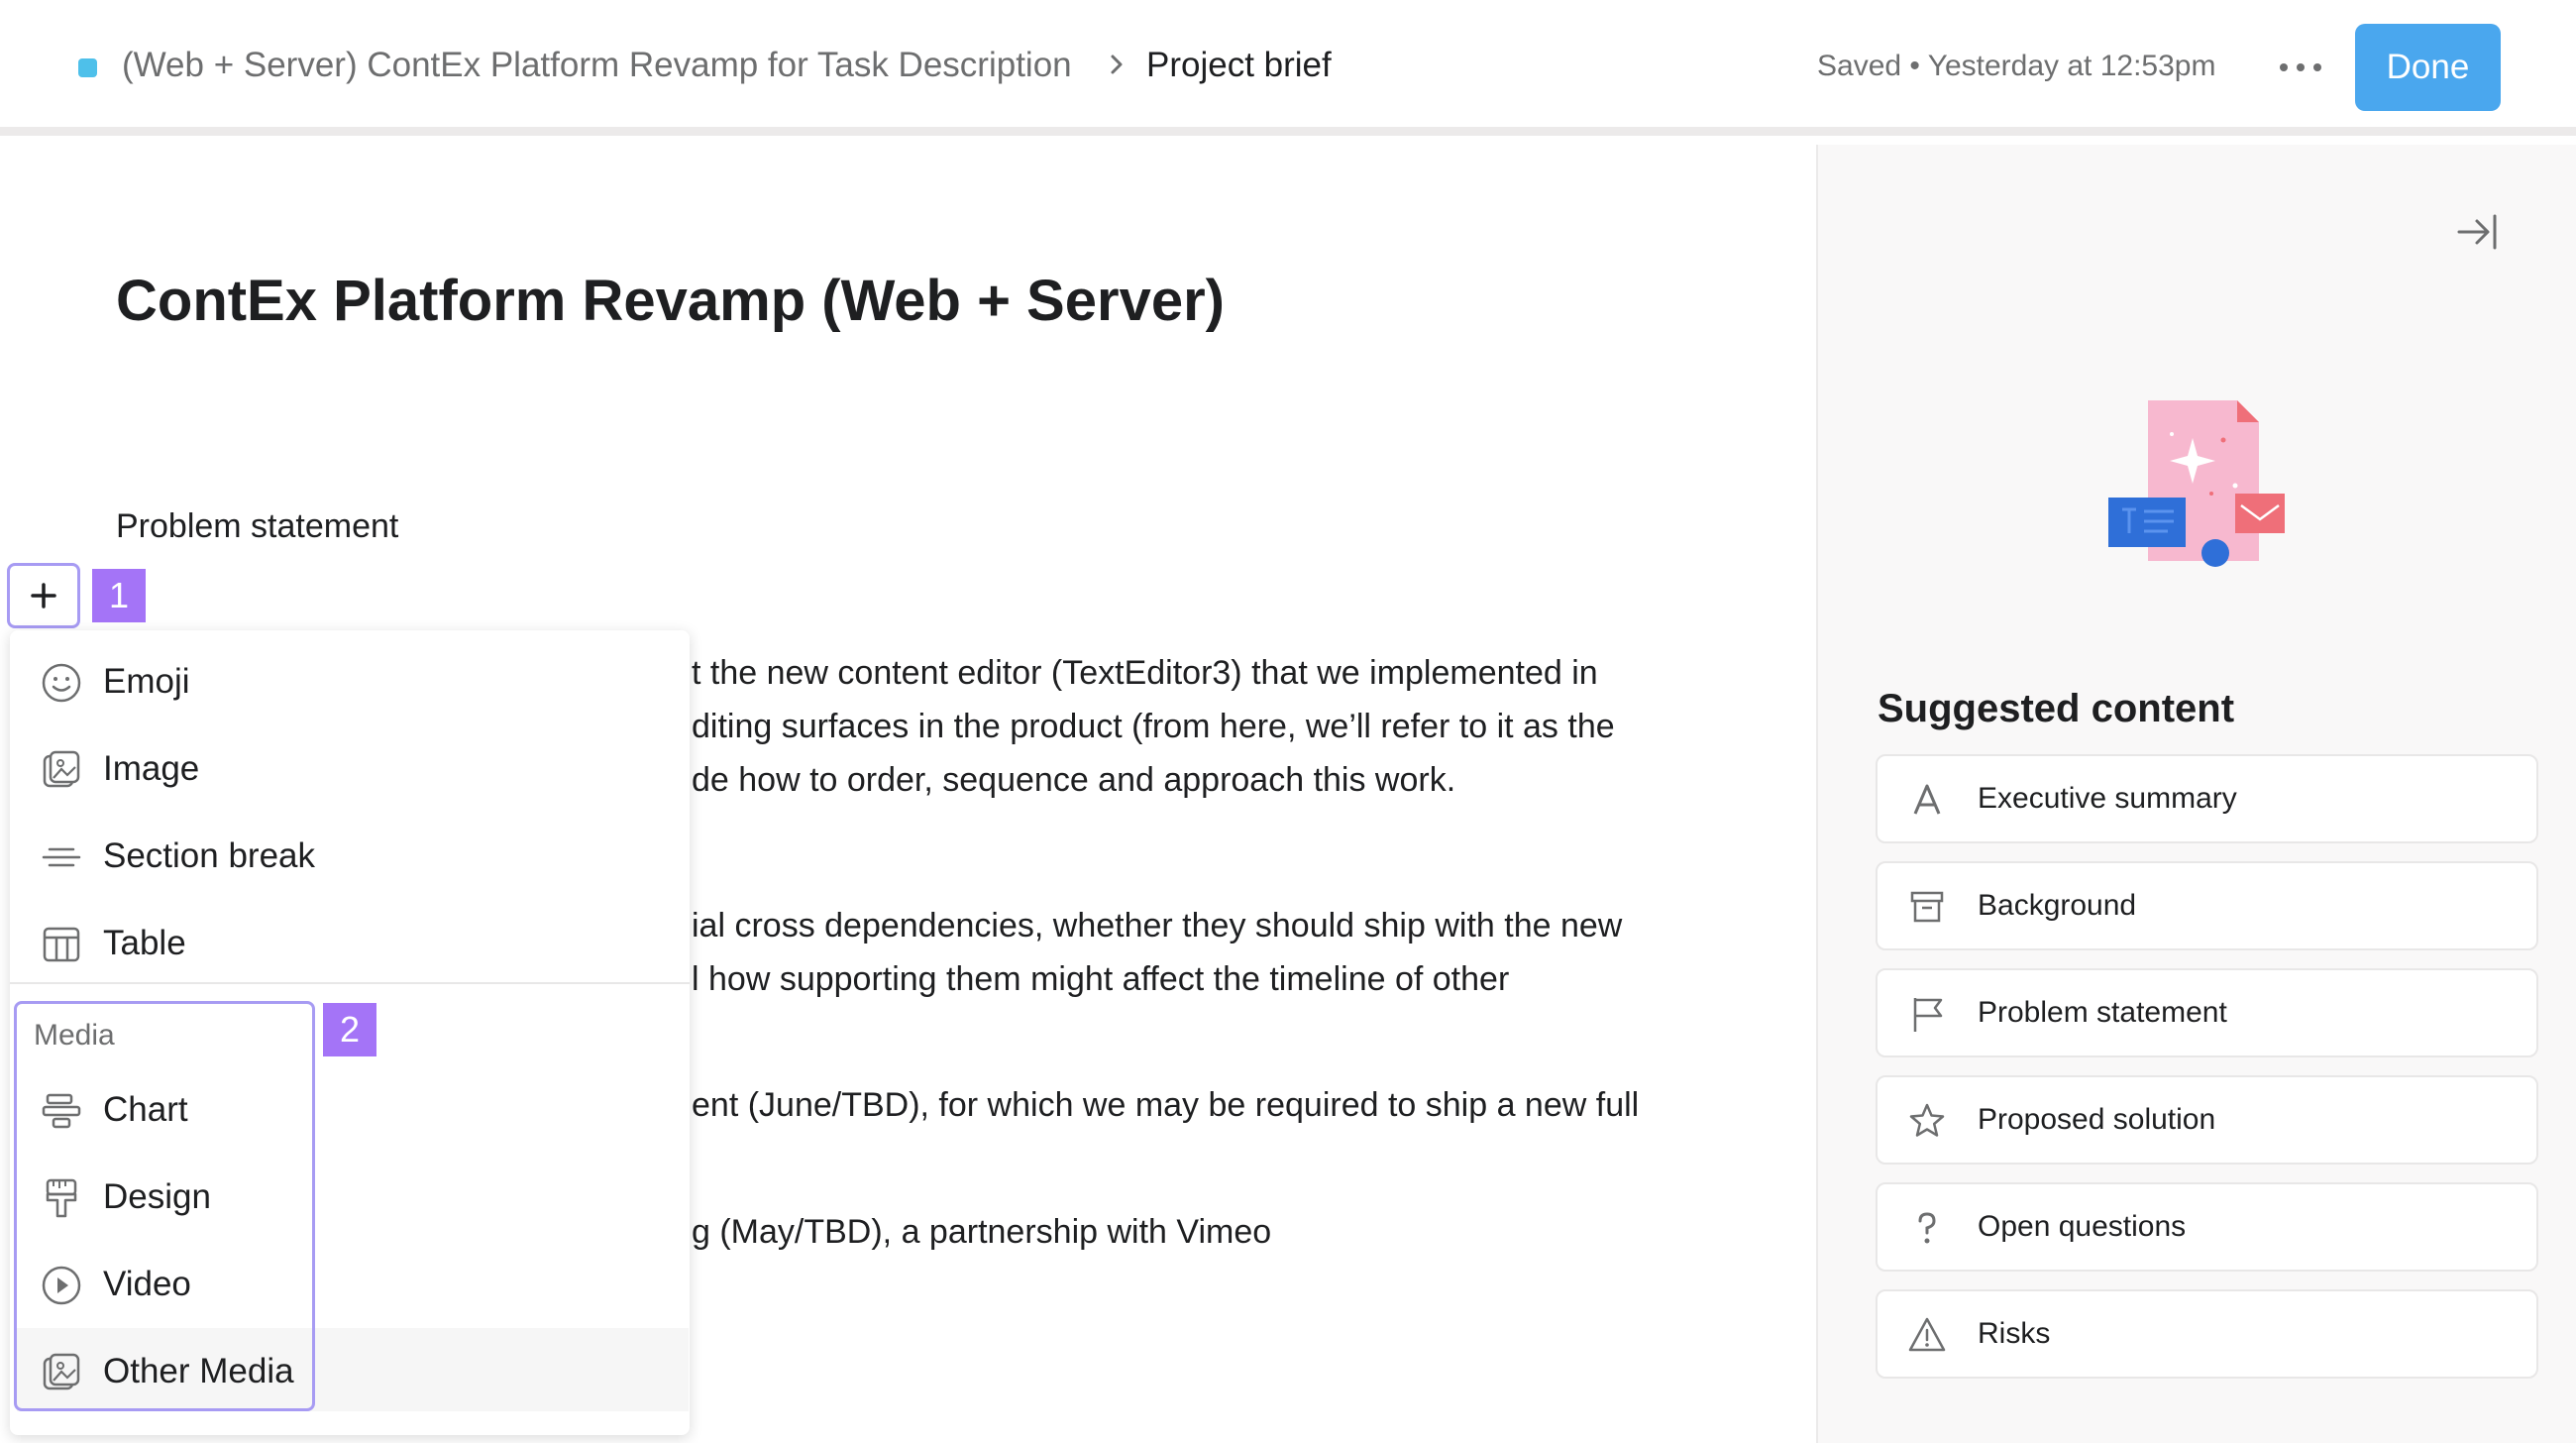 The height and width of the screenshot is (1443, 2576). I want to click on menu-item-other-media: Other Media, so click(158, 1372).